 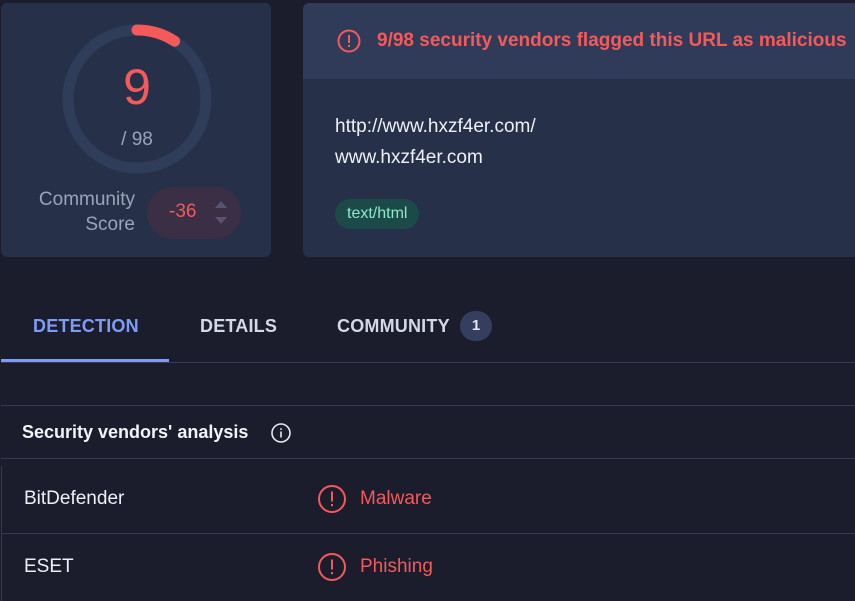 I want to click on vendor-verdict: Phishing, so click(x=396, y=566).